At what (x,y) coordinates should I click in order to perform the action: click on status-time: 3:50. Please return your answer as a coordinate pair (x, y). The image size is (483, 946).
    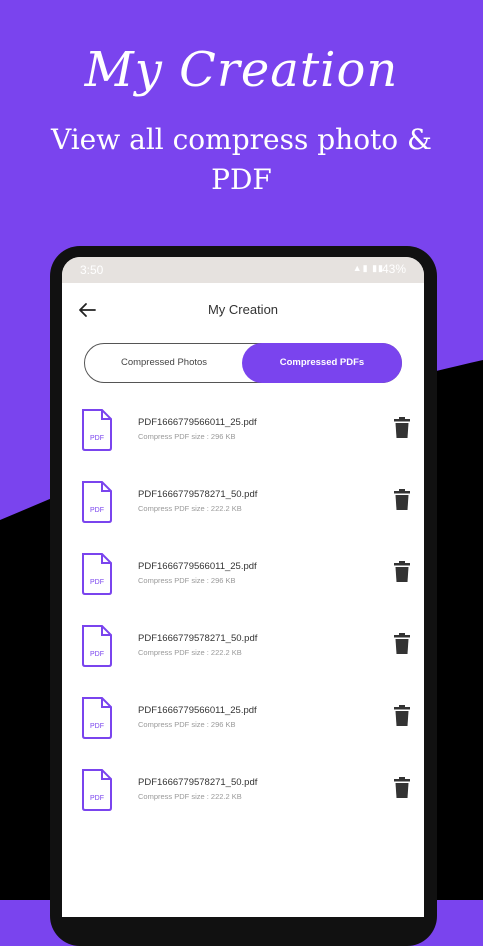
    Looking at the image, I should click on (92, 270).